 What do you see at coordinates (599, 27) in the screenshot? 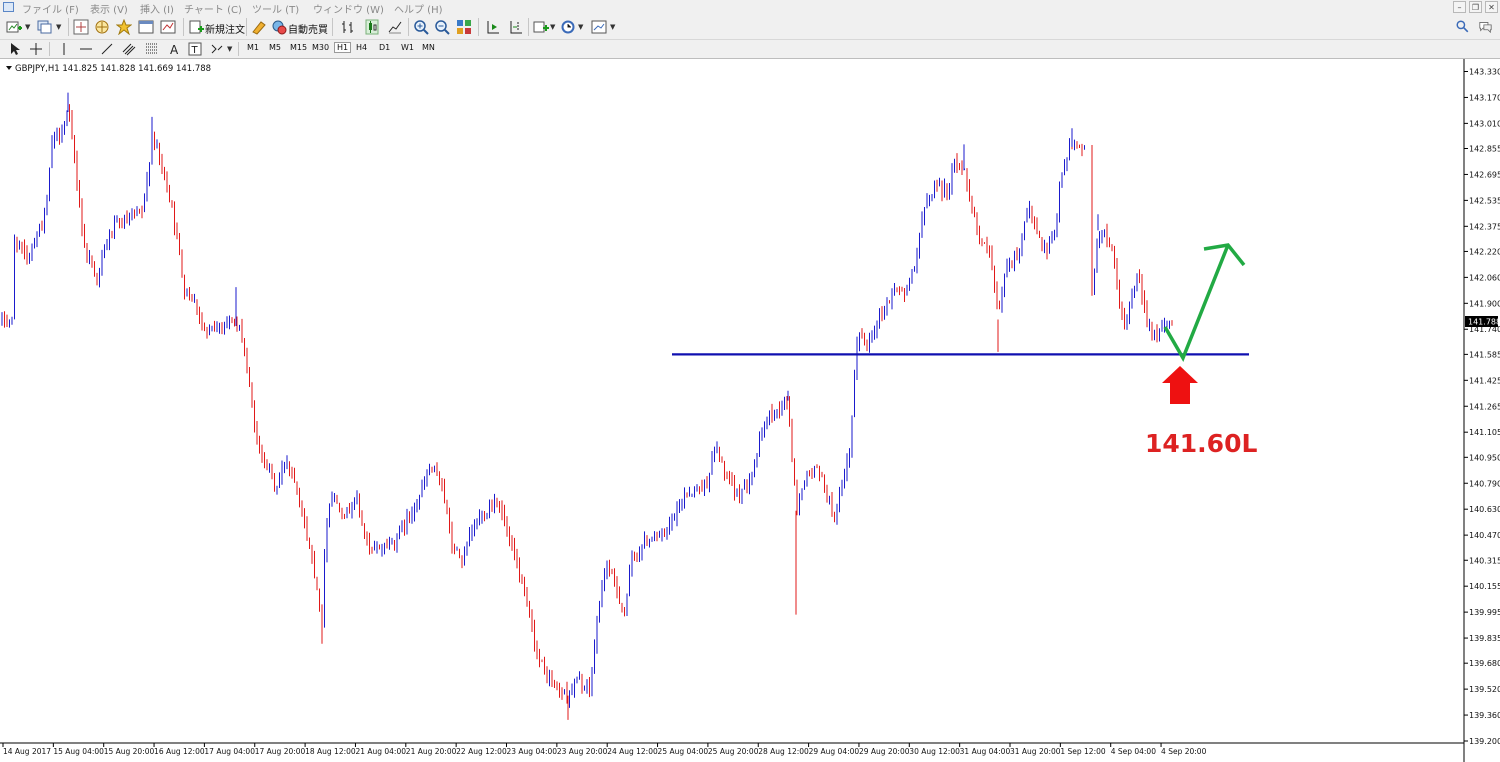
I see `templates-icon` at bounding box center [599, 27].